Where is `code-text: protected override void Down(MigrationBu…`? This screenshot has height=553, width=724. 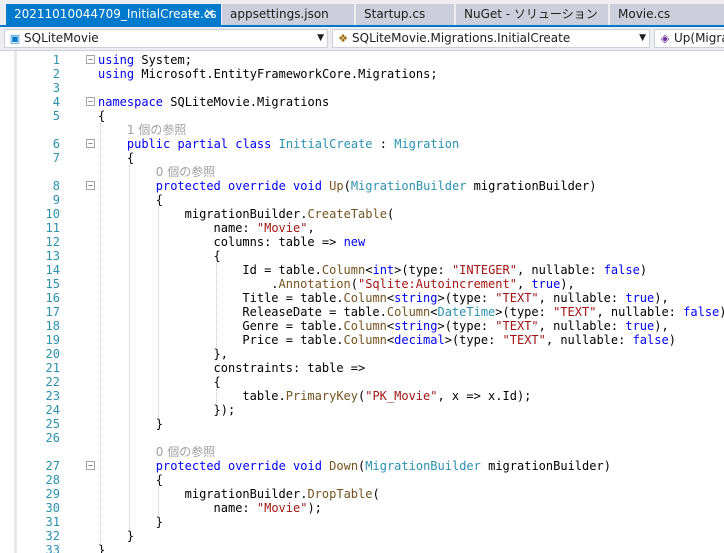 code-text: protected override void Down(MigrationBu… is located at coordinates (383, 466).